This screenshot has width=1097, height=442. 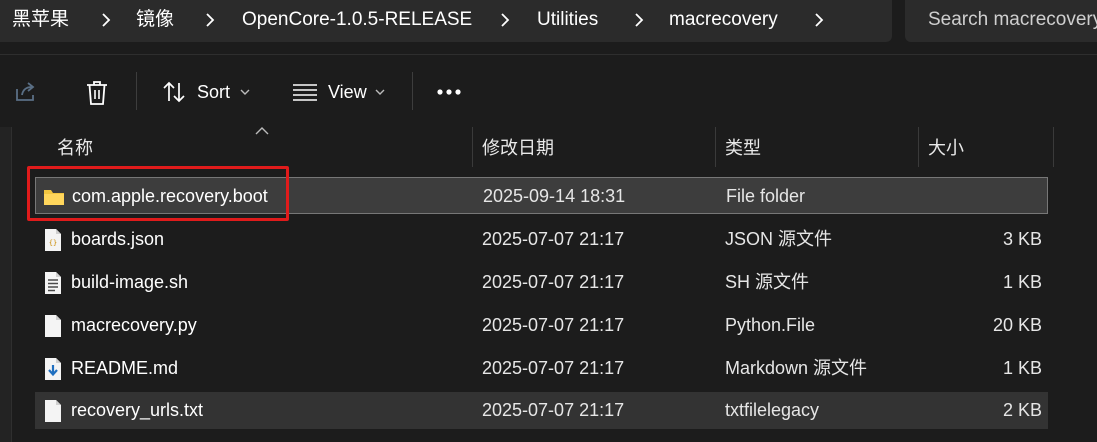 I want to click on file-name: recovery_urls.txt, so click(x=137, y=410).